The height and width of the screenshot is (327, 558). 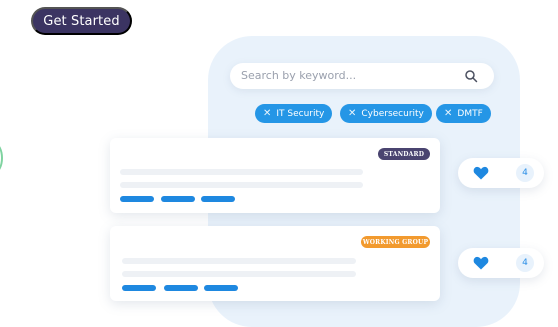 I want to click on search-icon, so click(x=471, y=76).